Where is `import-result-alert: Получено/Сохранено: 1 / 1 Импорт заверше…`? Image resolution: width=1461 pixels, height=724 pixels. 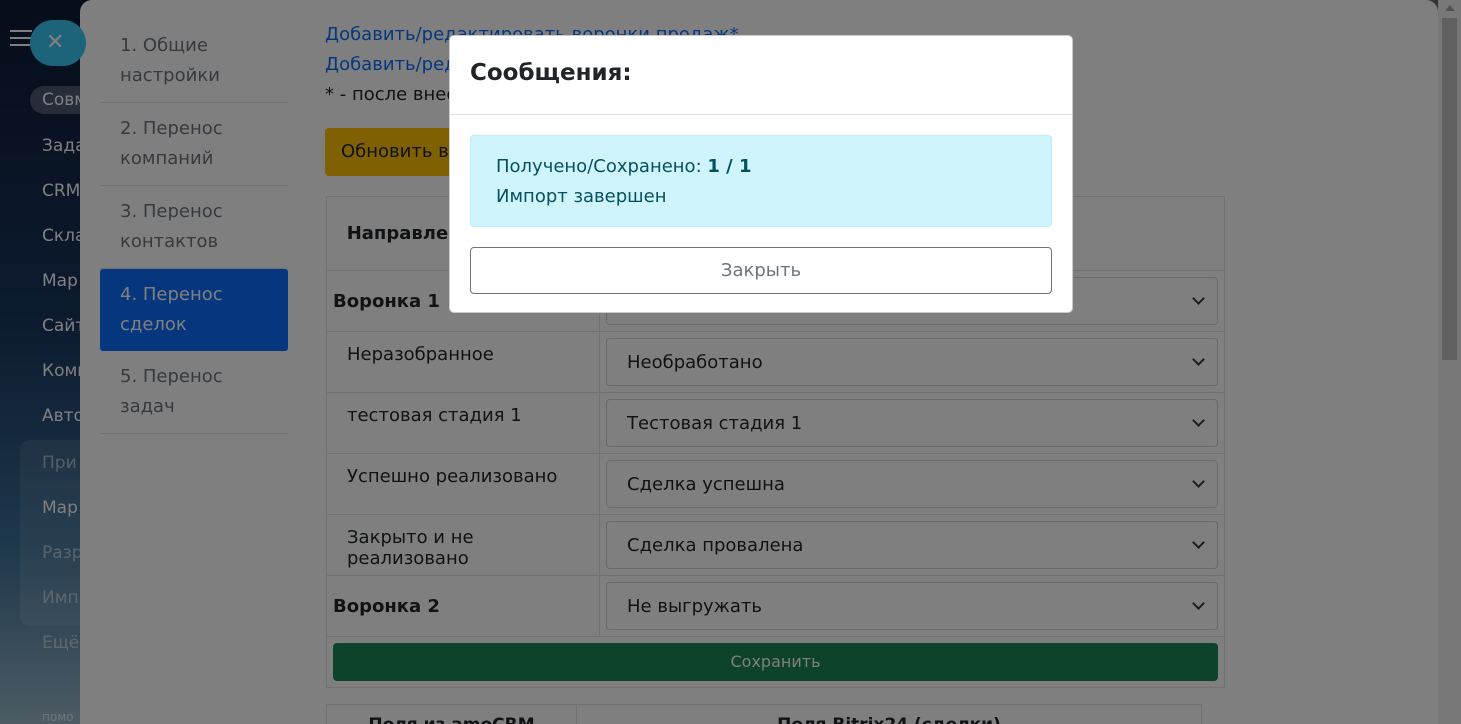
import-result-alert: Получено/Сохранено: 1 / 1 Импорт заверше… is located at coordinates (761, 181).